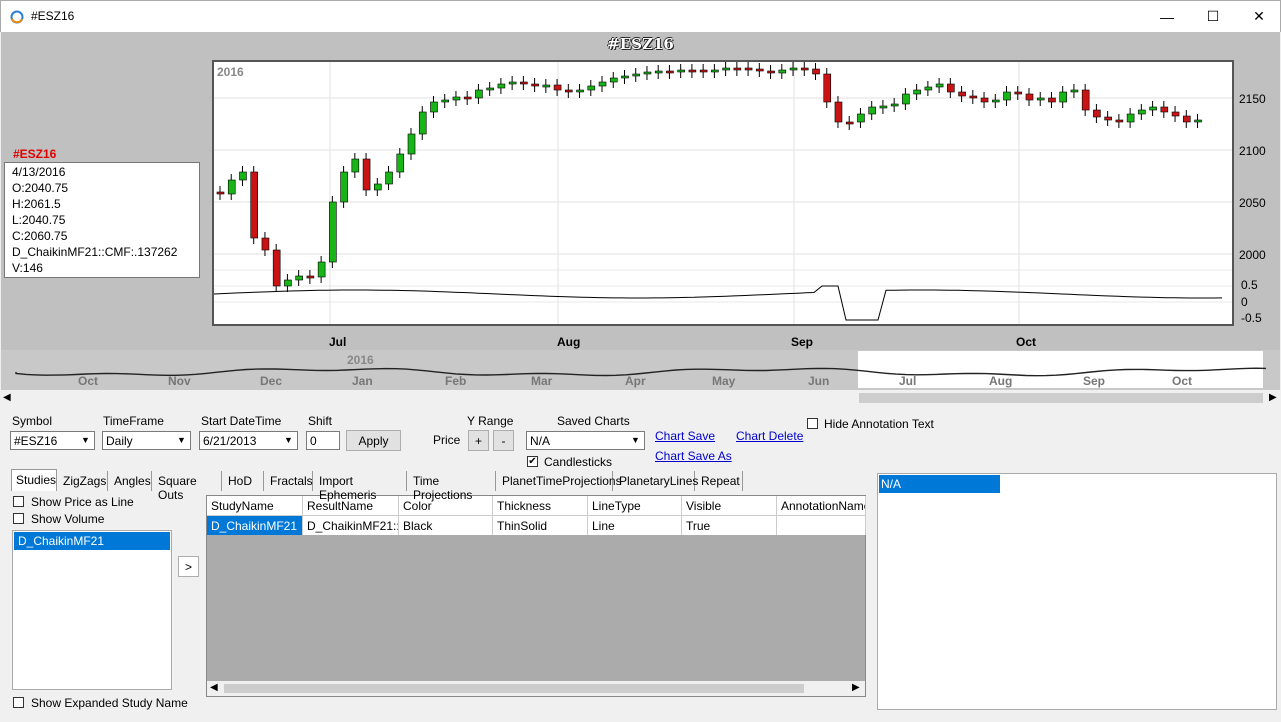 The height and width of the screenshot is (722, 1281). I want to click on candlesticks-label: Candlesticks, so click(578, 462).